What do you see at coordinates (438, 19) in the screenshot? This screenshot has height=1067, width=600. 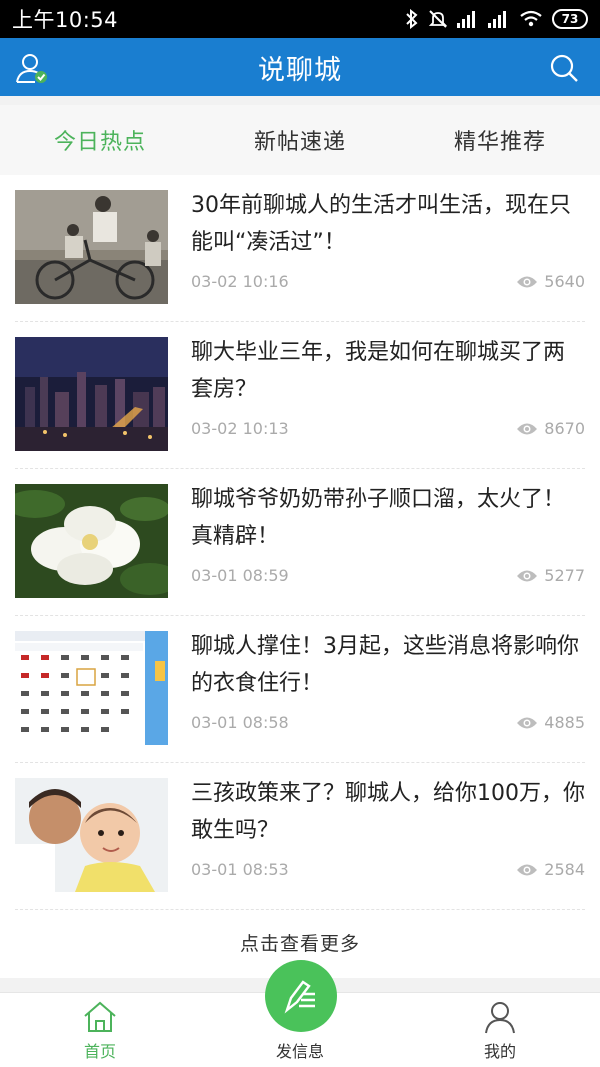 I see `mute-bell-icon` at bounding box center [438, 19].